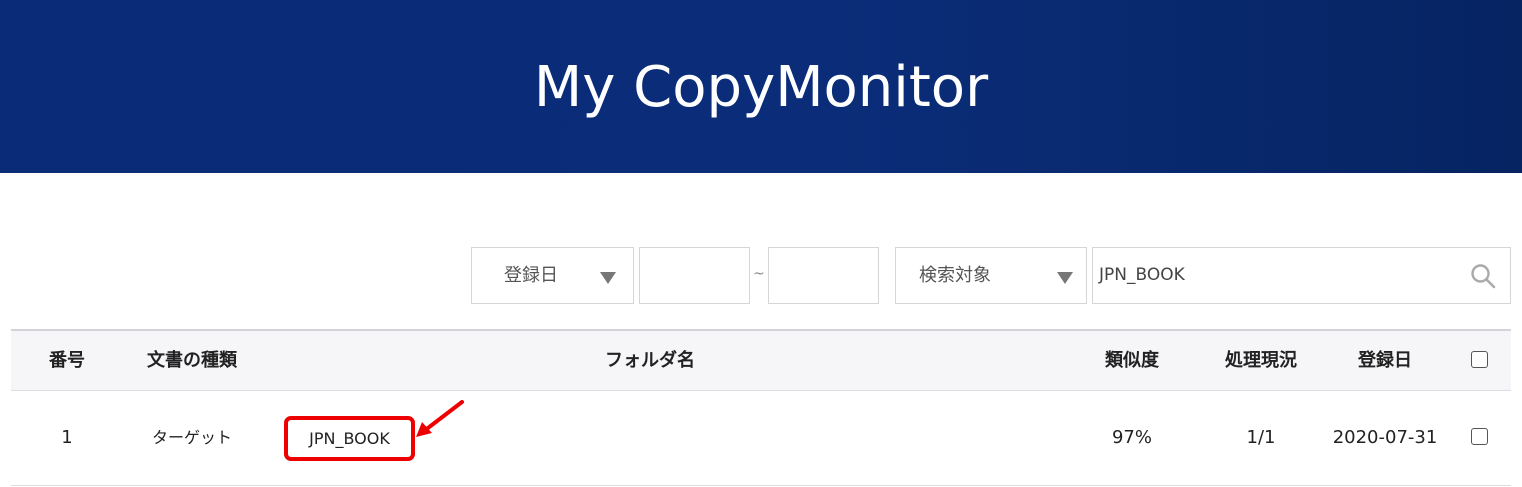 Image resolution: width=1522 pixels, height=487 pixels. Describe the element at coordinates (694, 275) in the screenshot. I see `date-from-input` at that location.